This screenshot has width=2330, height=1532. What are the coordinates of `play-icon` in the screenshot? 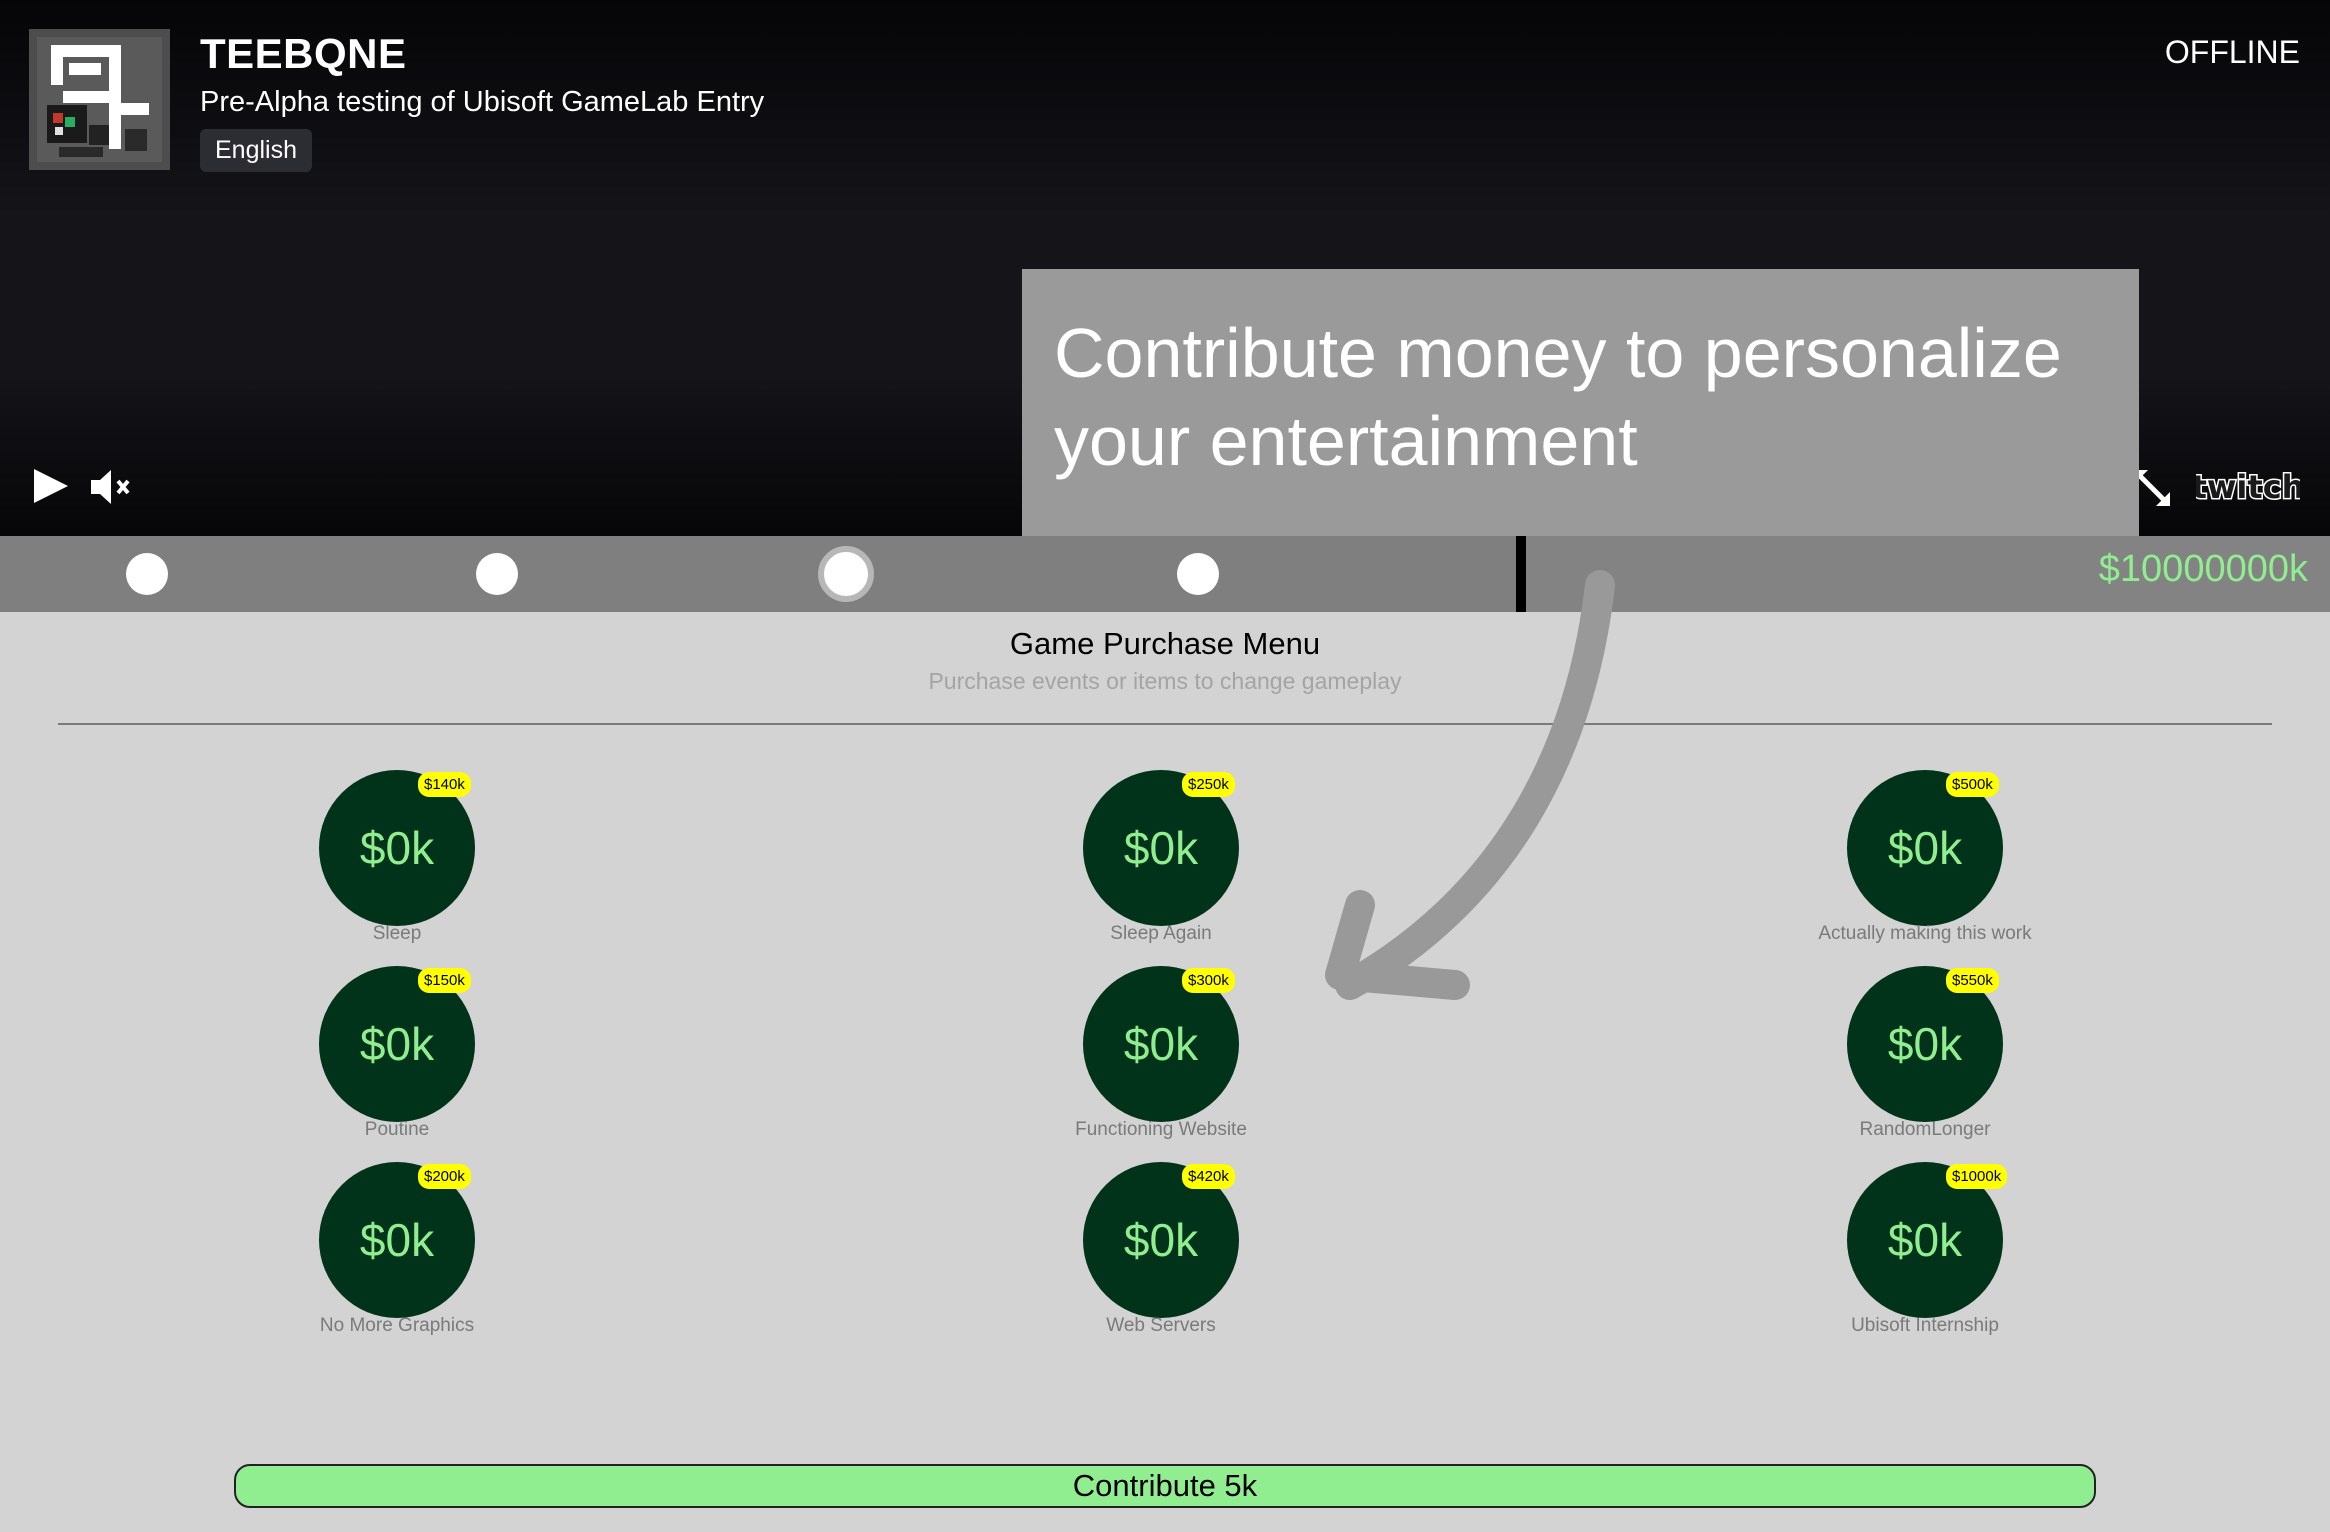 It's located at (51, 486).